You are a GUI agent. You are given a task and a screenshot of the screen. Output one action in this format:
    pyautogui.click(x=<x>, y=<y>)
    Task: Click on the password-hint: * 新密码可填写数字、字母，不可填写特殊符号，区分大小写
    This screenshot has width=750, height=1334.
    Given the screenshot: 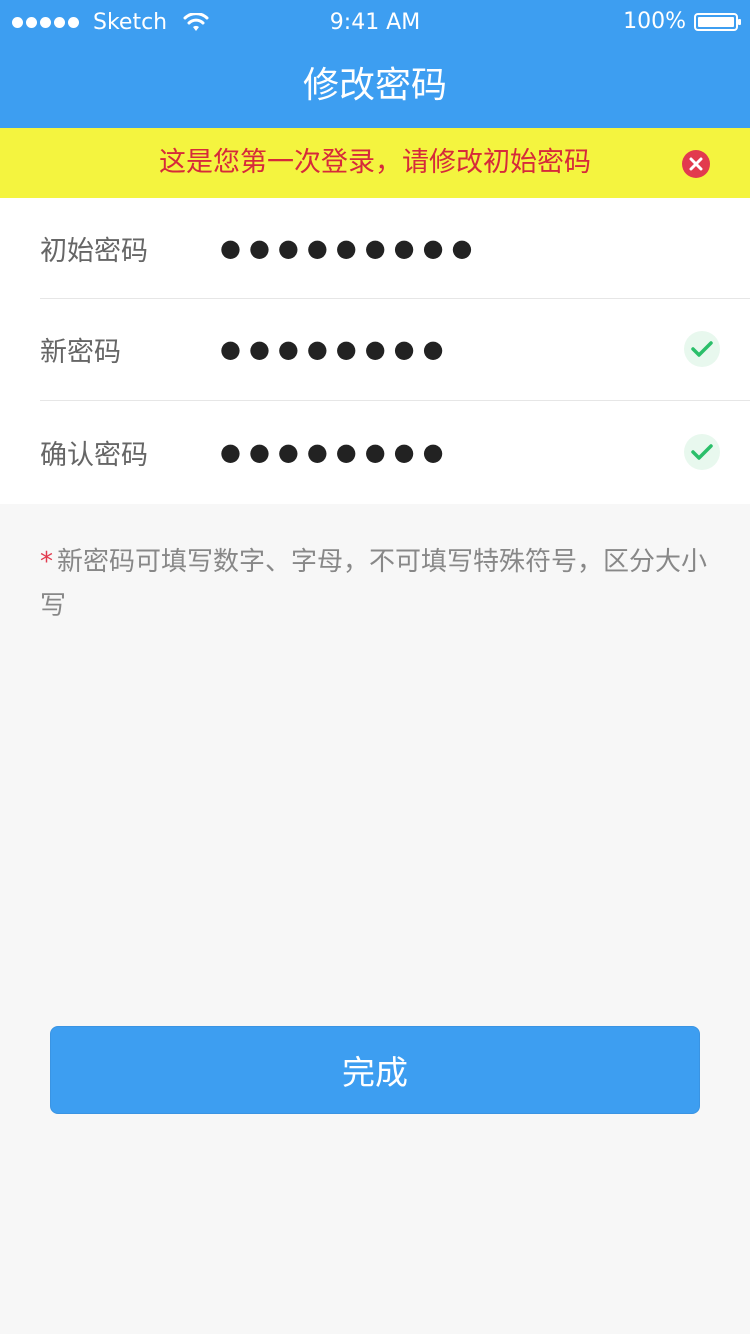 What is the action you would take?
    pyautogui.click(x=375, y=584)
    